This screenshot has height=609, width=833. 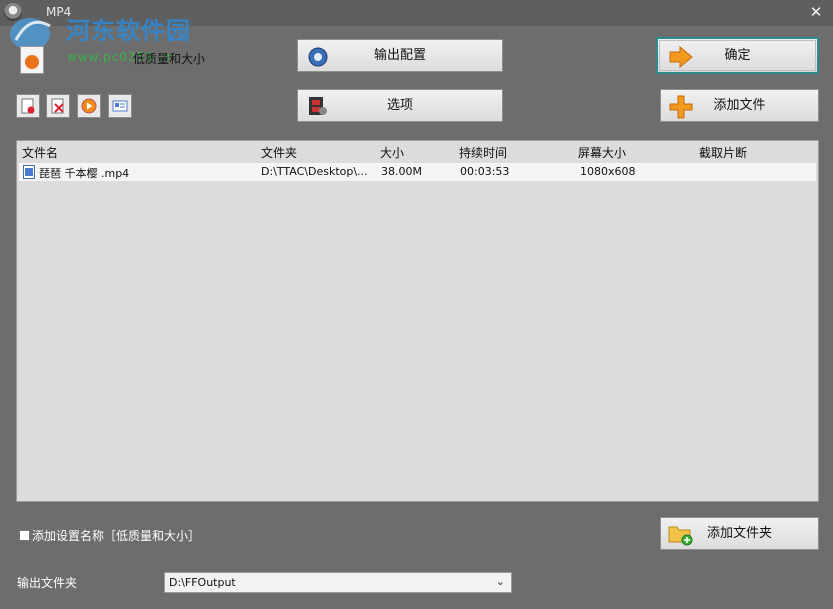 I want to click on add-setting-name-label: 添加设置名称［低质量和大小］, so click(x=116, y=535).